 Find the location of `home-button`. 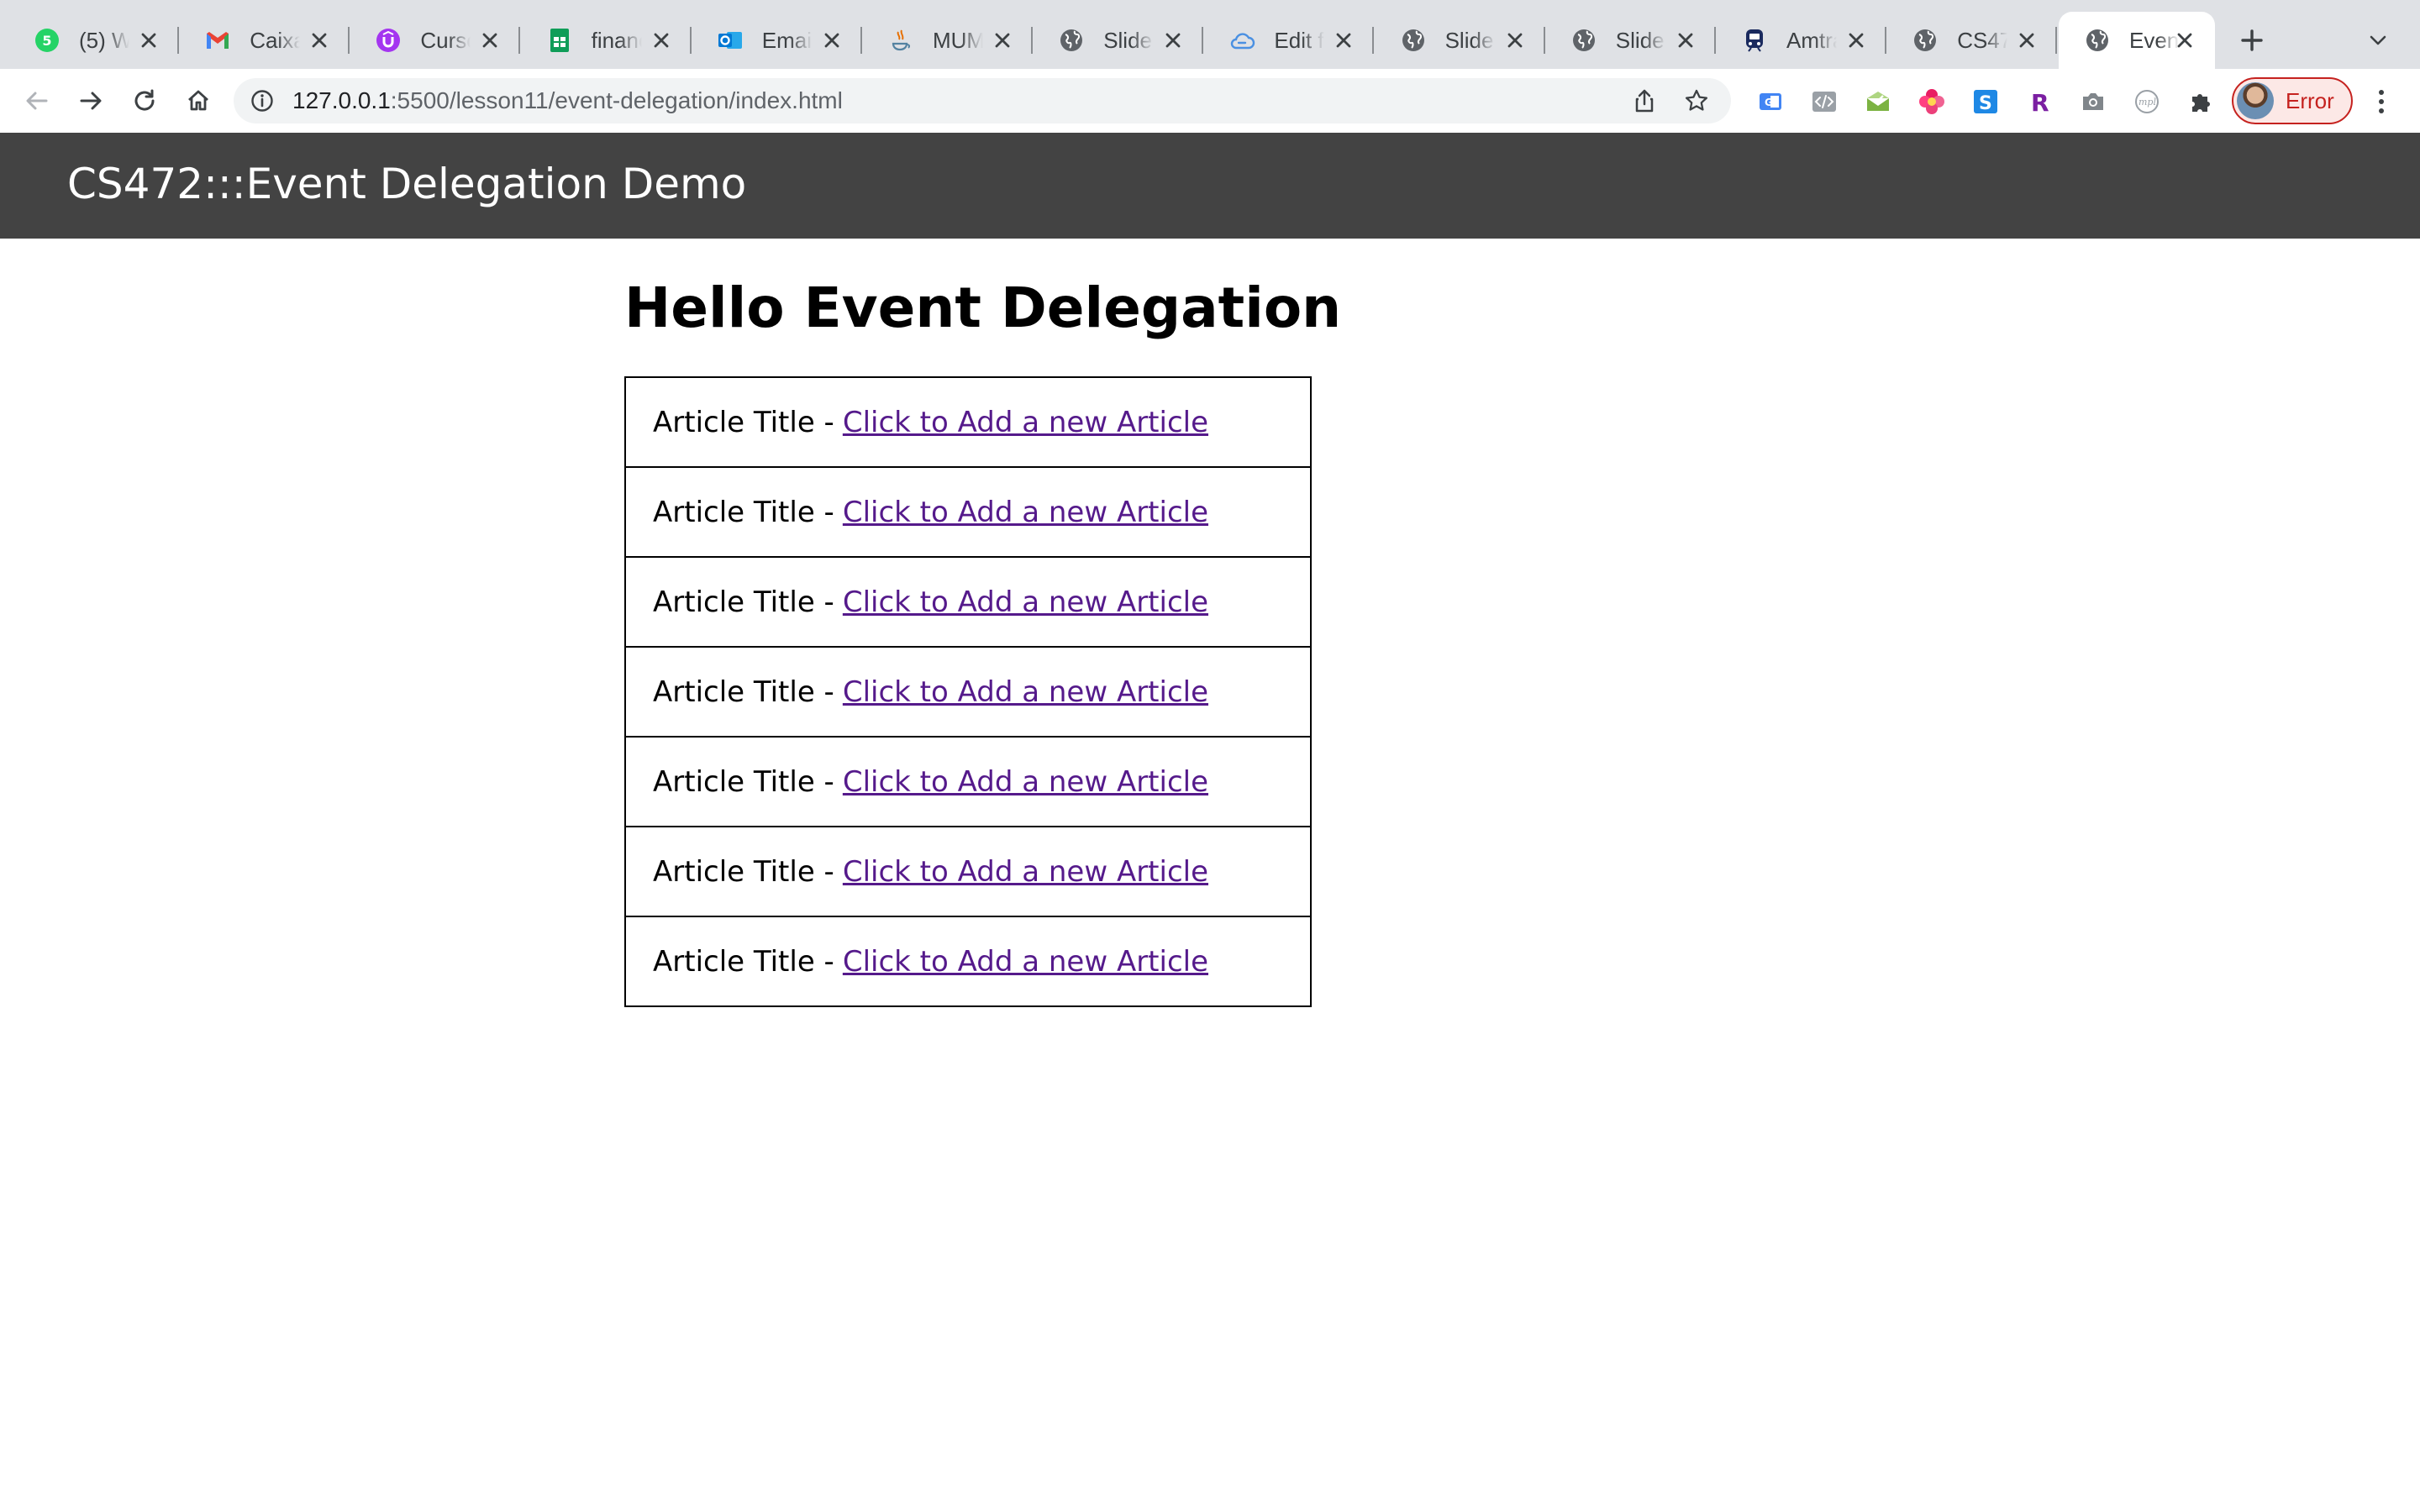

home-button is located at coordinates (199, 100).